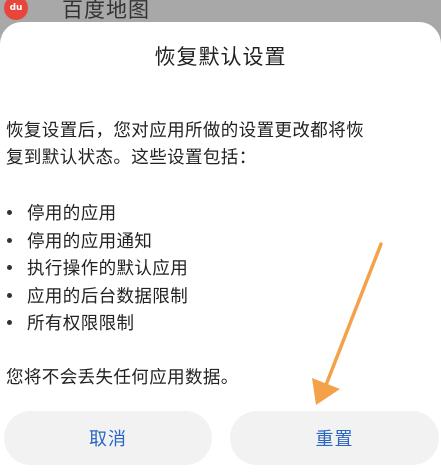 The image size is (441, 472). Describe the element at coordinates (185, 131) in the screenshot. I see `description-line-1: 恢复设置后，您对应用所做的设置更改都将恢` at that location.